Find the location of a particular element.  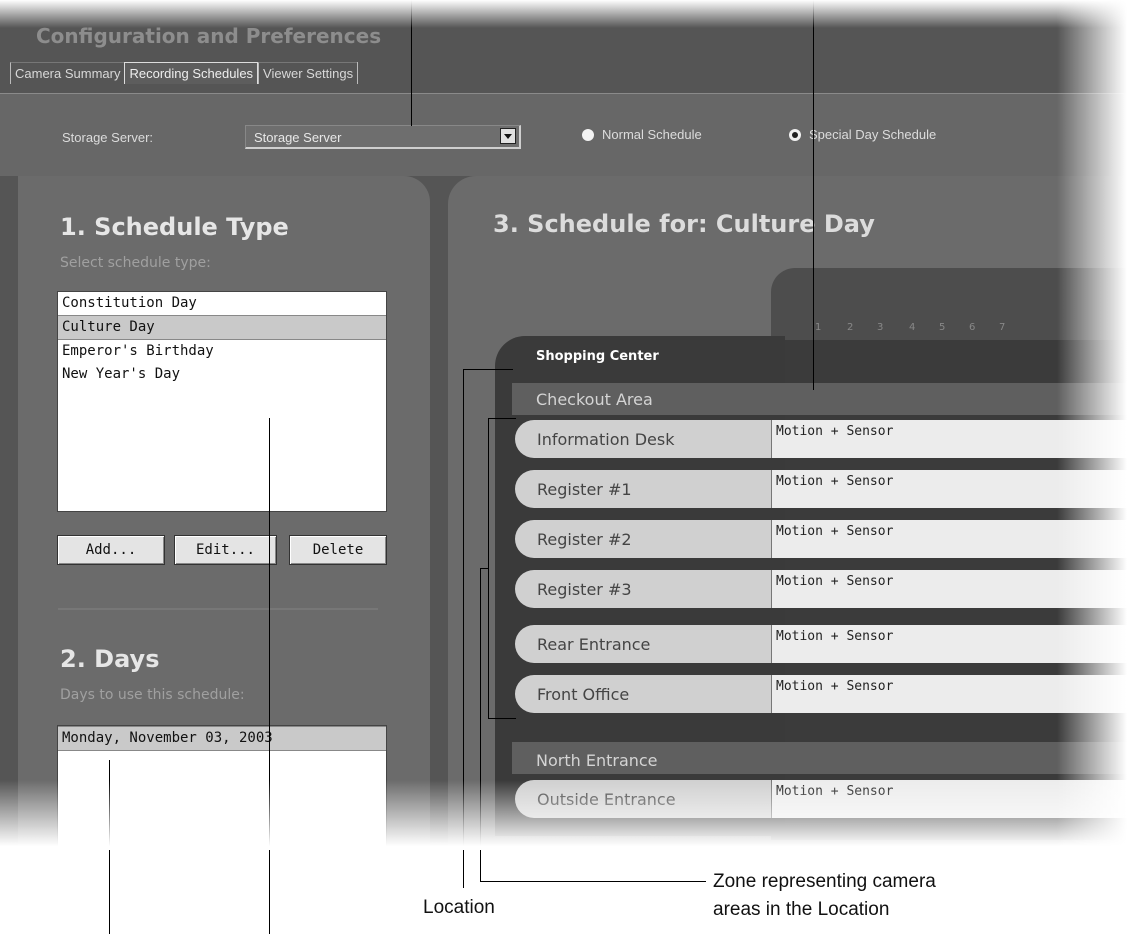

camera-name: Register #3 is located at coordinates (643, 589).